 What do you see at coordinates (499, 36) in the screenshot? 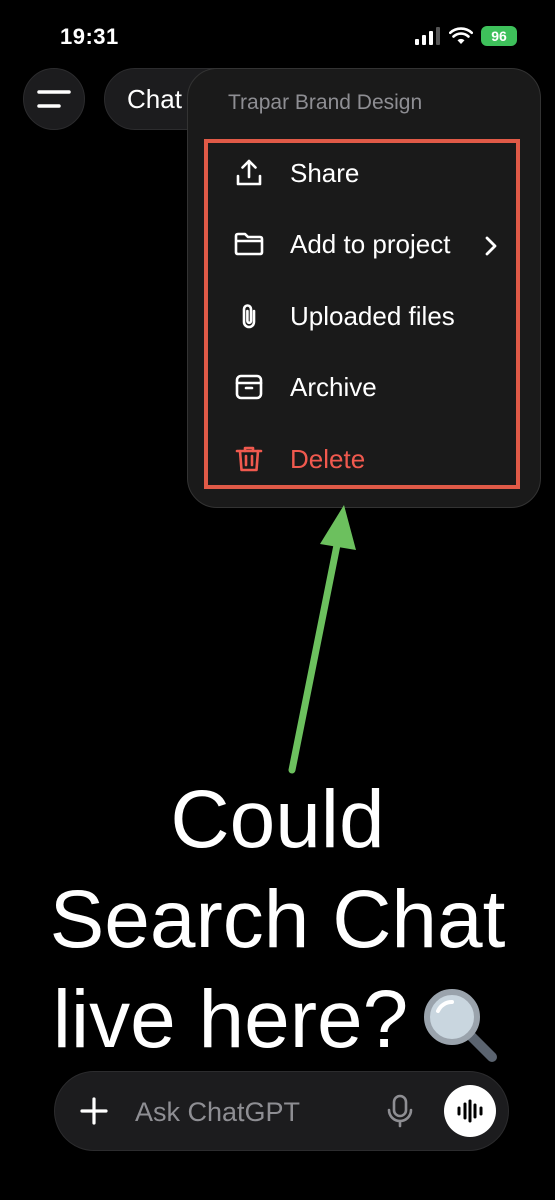
I see `battery-icon: 96` at bounding box center [499, 36].